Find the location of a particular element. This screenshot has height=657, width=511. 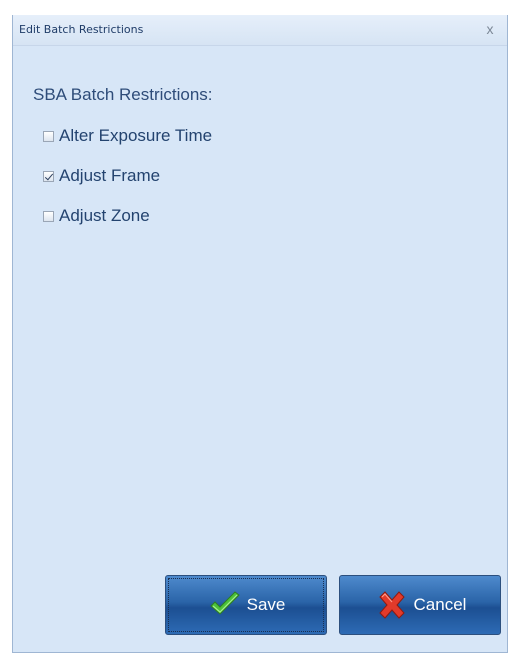

close-button: x is located at coordinates (490, 29).